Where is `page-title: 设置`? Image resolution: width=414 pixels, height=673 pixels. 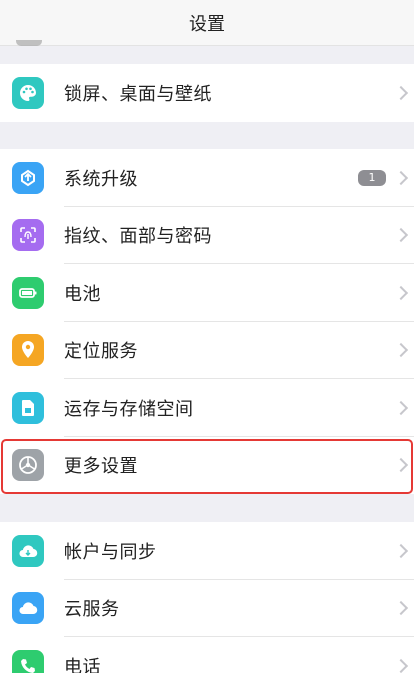
page-title: 设置 is located at coordinates (207, 24).